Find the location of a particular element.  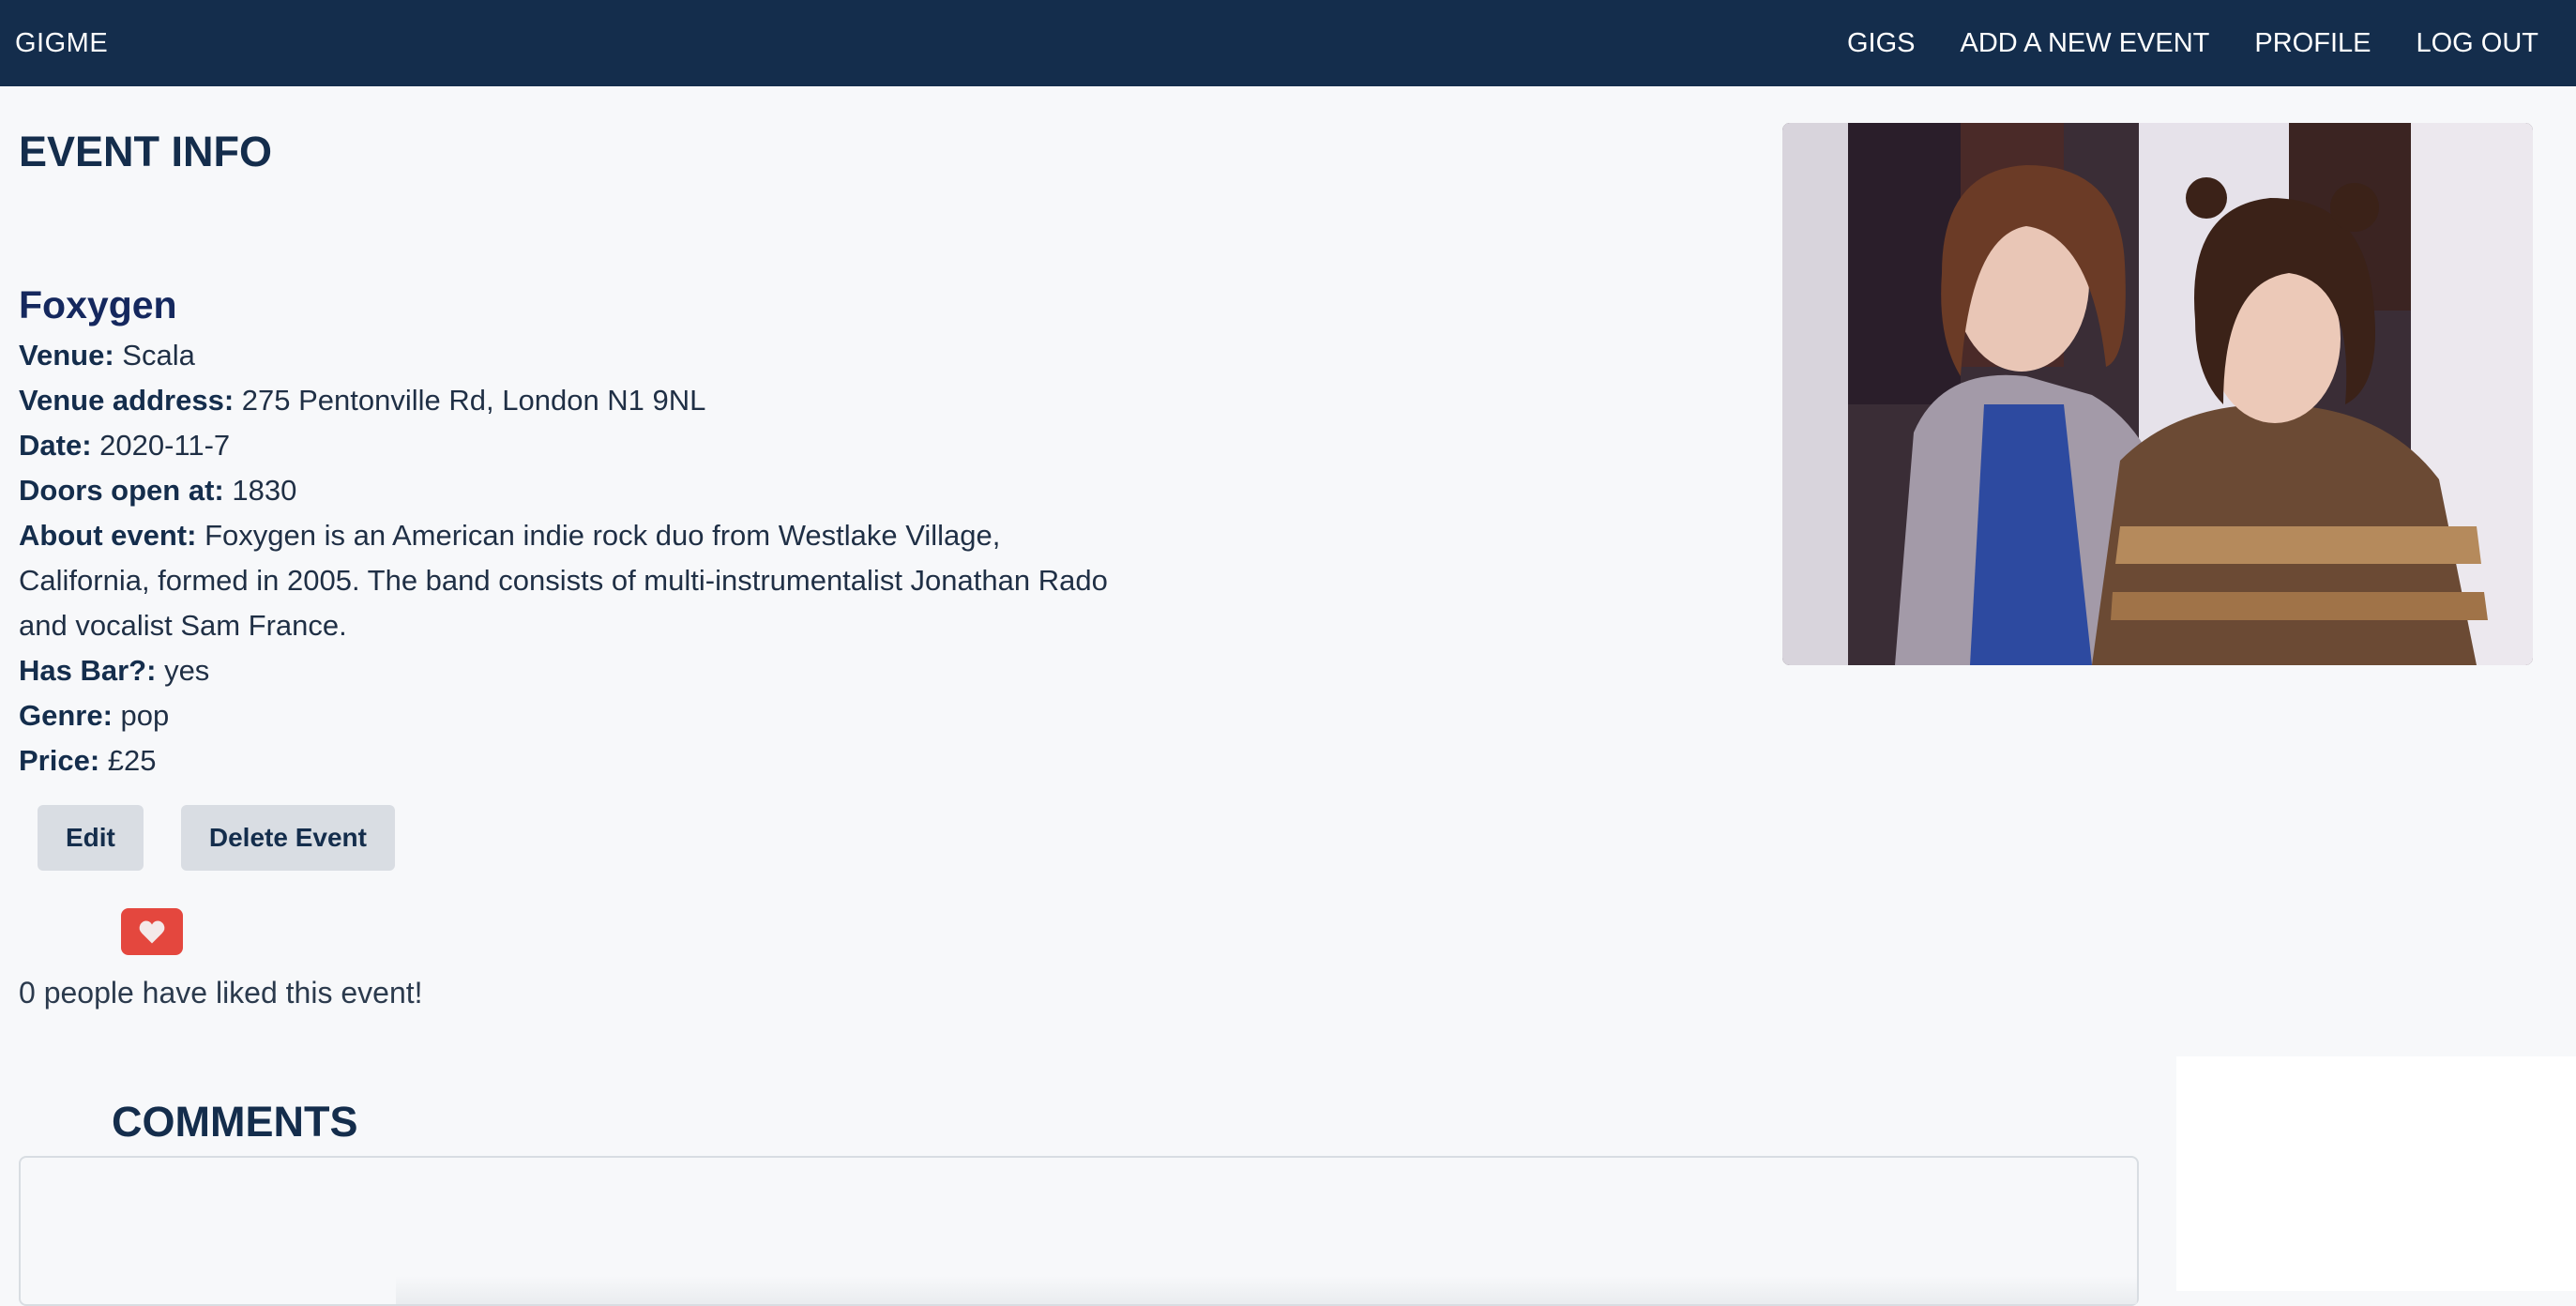

heart-icon is located at coordinates (152, 932).